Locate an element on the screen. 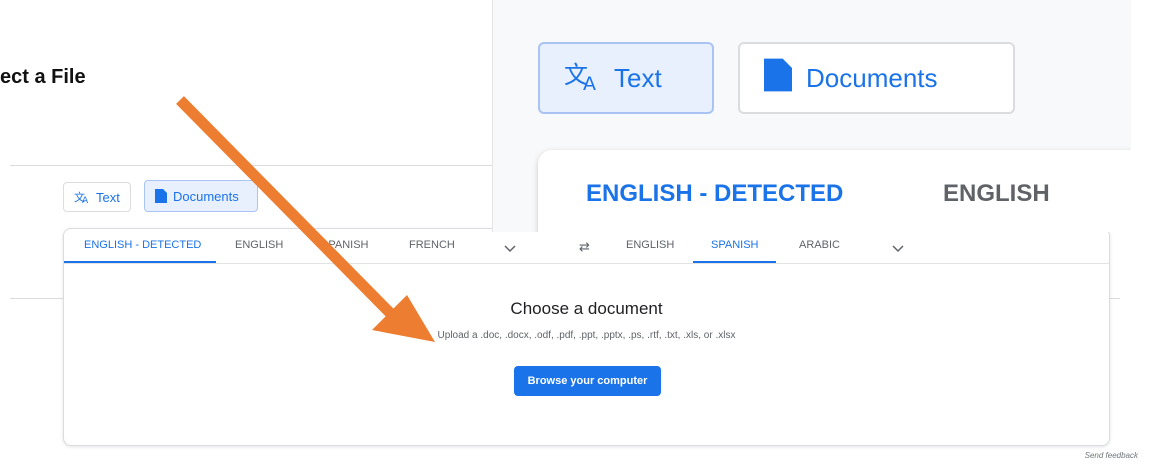 The image size is (1150, 465). zoom-text-mode-label: Text is located at coordinates (638, 77).